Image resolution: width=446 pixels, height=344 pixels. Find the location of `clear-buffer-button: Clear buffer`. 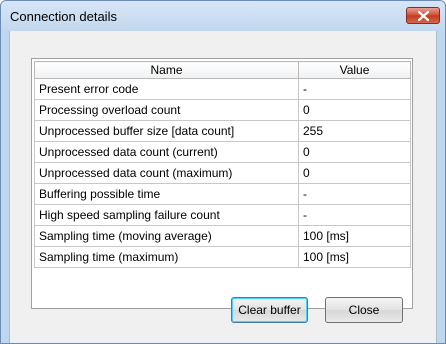

clear-buffer-button: Clear buffer is located at coordinates (269, 310).